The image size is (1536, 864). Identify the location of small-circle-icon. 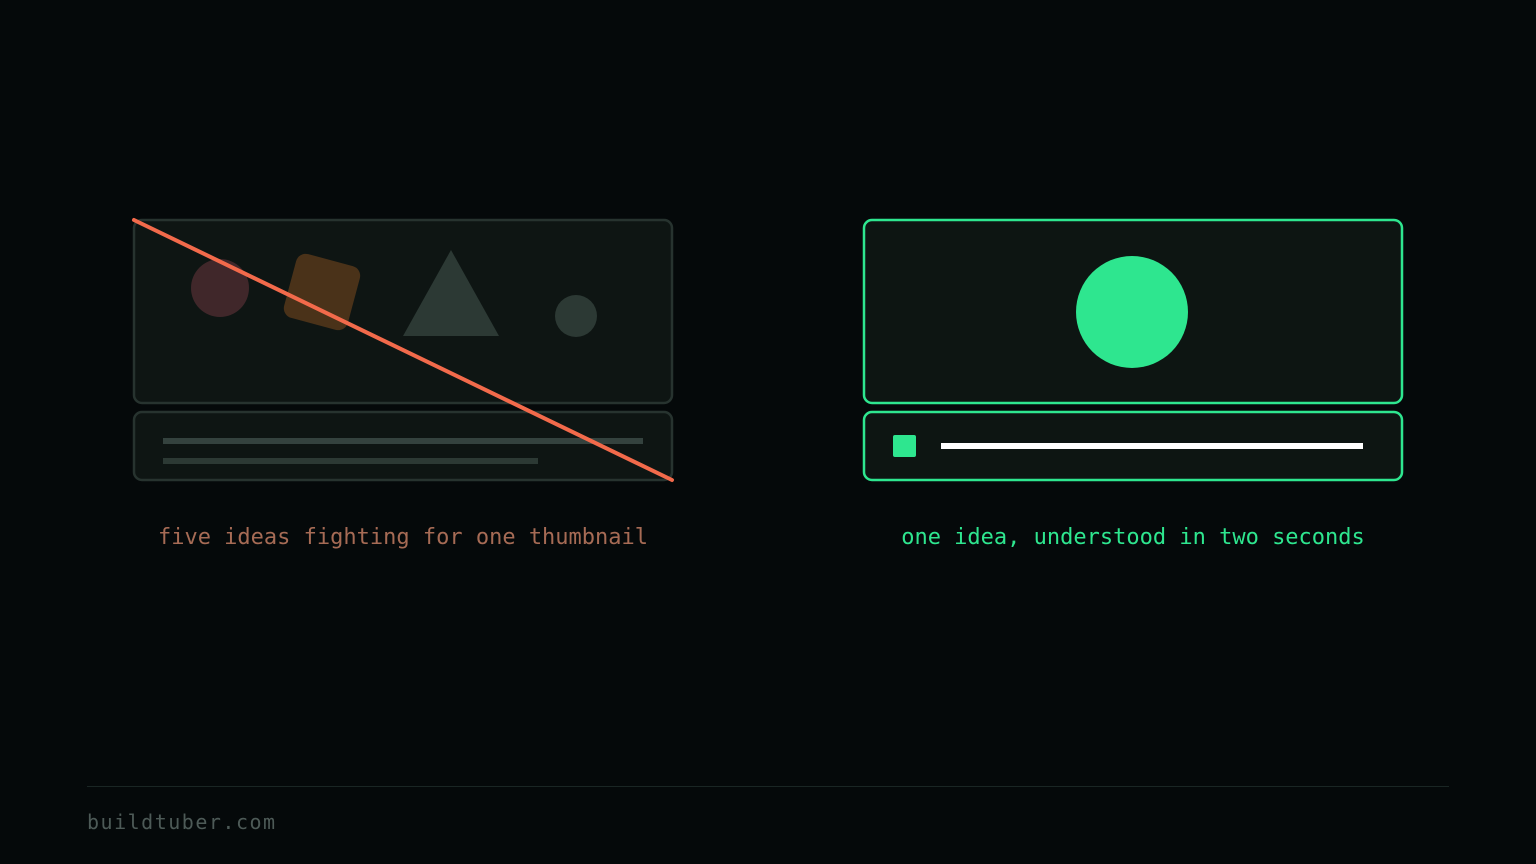
(576, 316).